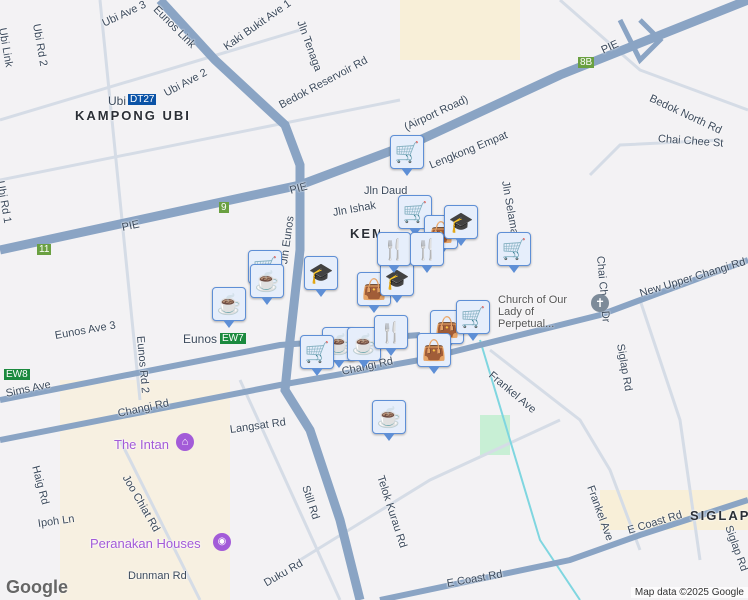  Describe the element at coordinates (17, 374) in the screenshot. I see `station-code-badge: EW8` at that location.